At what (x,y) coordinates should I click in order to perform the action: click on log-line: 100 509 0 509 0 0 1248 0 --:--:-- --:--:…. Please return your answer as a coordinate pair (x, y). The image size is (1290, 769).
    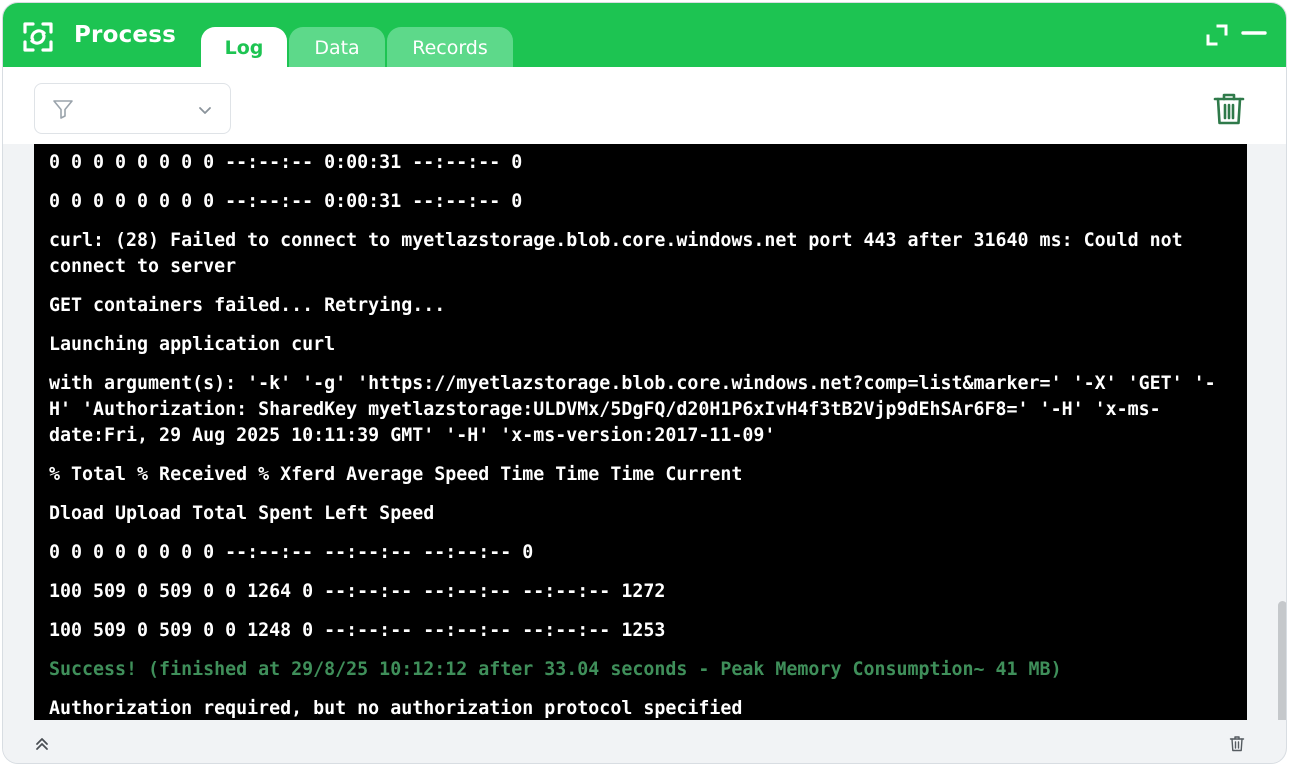
    Looking at the image, I should click on (357, 630).